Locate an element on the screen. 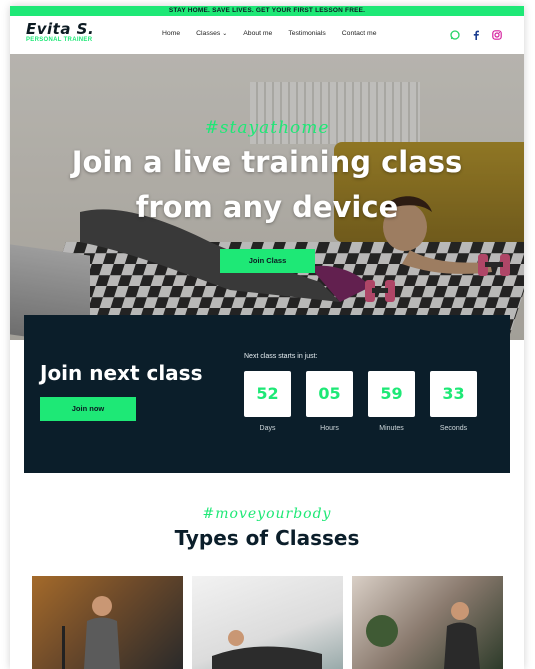 The image size is (535, 669). nav-item-home: Home is located at coordinates (171, 33).